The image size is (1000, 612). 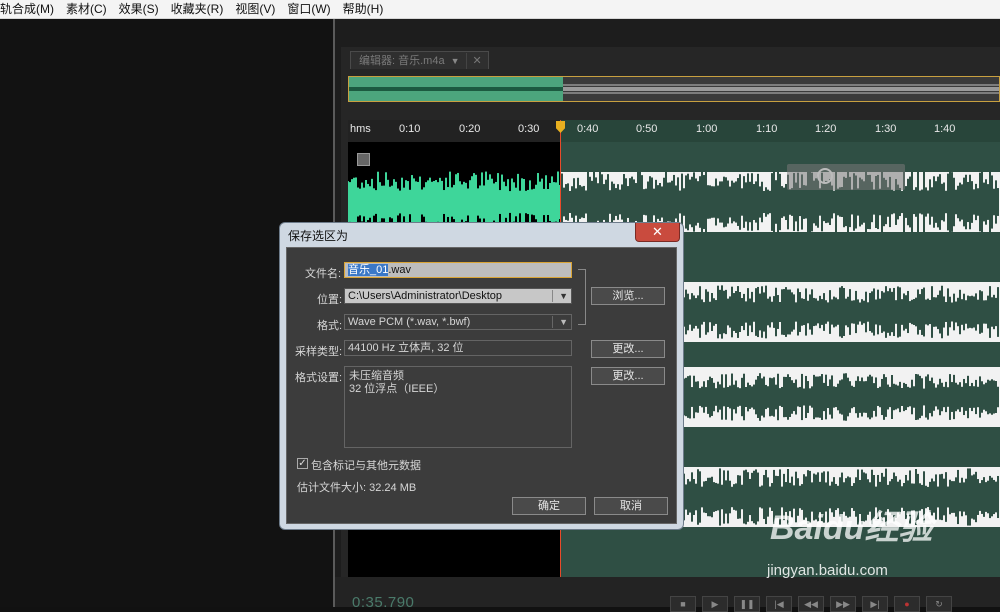 What do you see at coordinates (588, 129) in the screenshot?
I see `ruler-tick: 0:40` at bounding box center [588, 129].